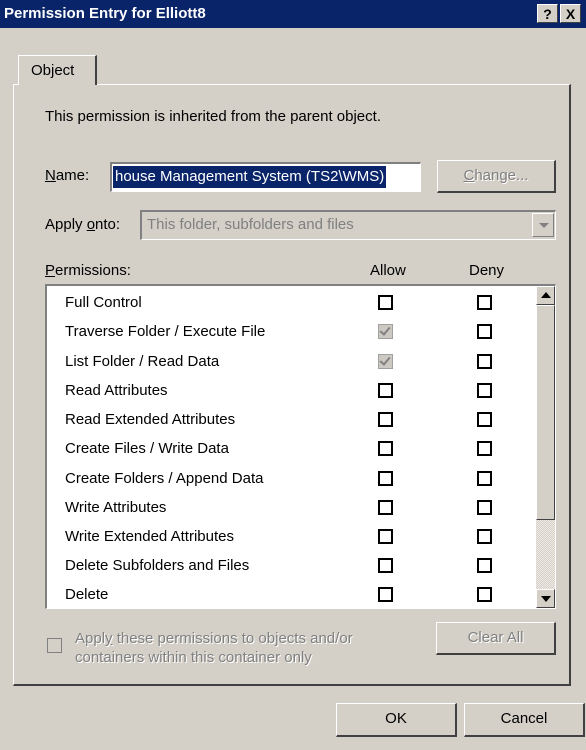 The width and height of the screenshot is (586, 750). Describe the element at coordinates (290, 363) in the screenshot. I see `permission-row: List Folder / Read Data` at that location.